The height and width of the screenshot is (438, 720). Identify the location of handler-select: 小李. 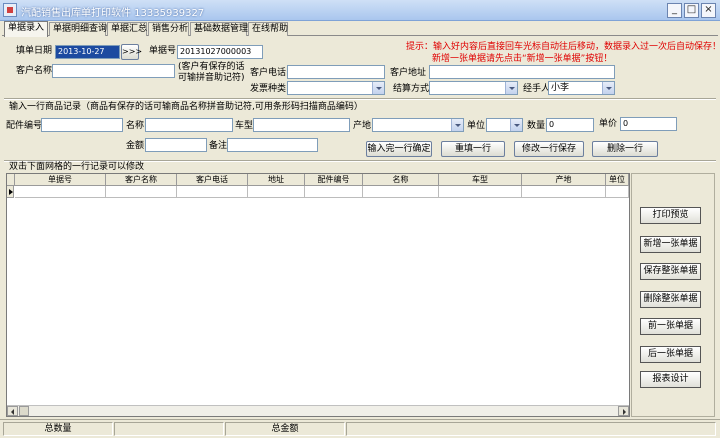
(581, 88).